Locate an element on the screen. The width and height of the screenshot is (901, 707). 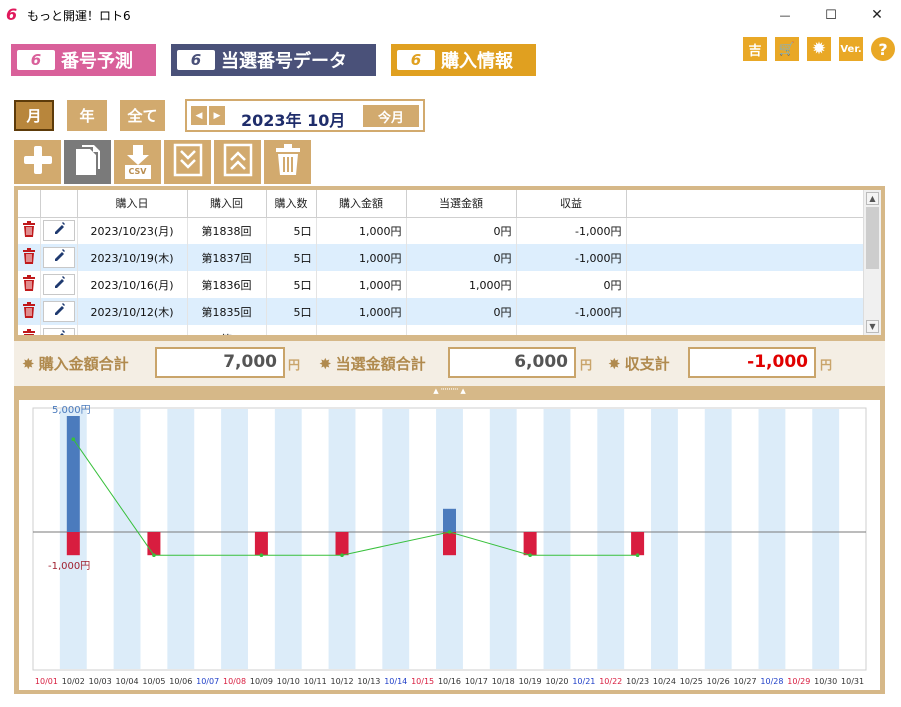
table-scrollbar: ▲ ▼ is located at coordinates (872, 262).